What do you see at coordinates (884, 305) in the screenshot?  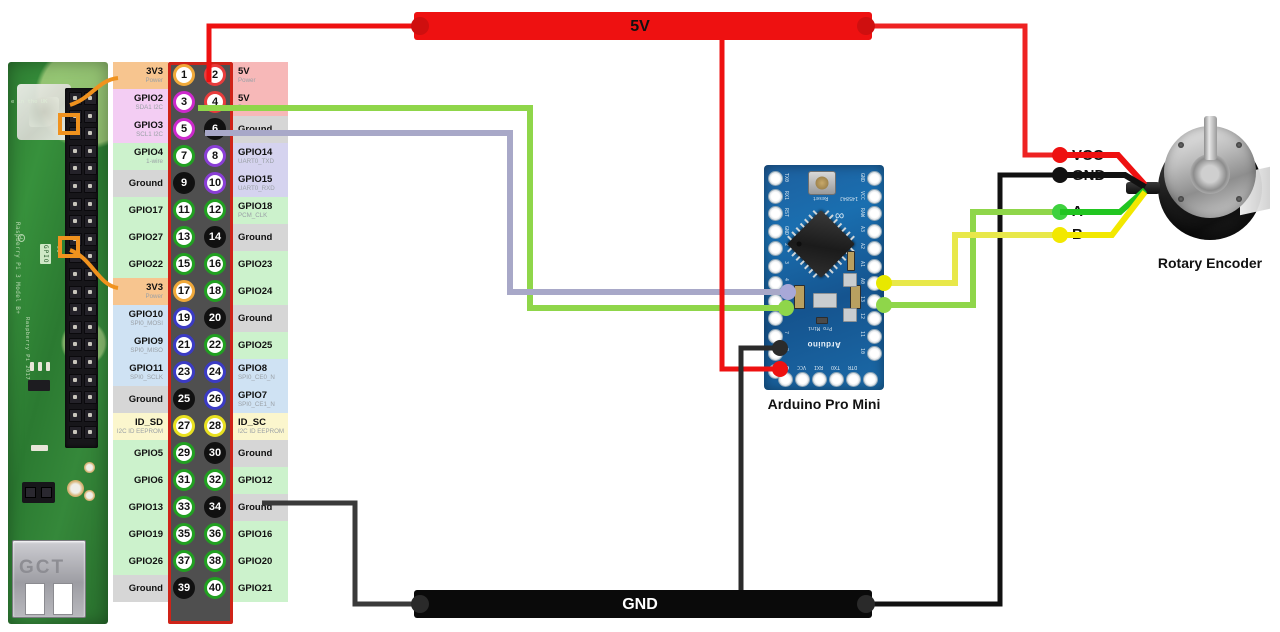 I see `terminal-arduino-d2` at bounding box center [884, 305].